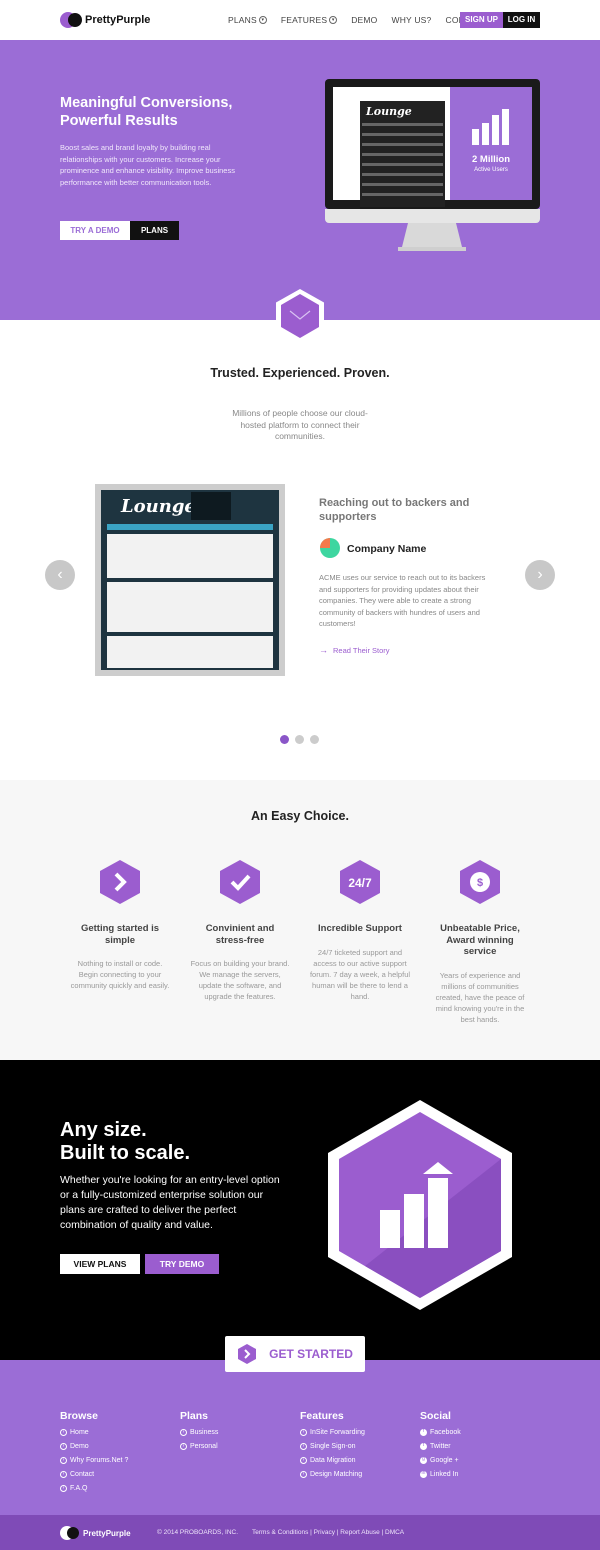  What do you see at coordinates (280, 1532) in the screenshot?
I see `legal-link: Terms & Conditions` at bounding box center [280, 1532].